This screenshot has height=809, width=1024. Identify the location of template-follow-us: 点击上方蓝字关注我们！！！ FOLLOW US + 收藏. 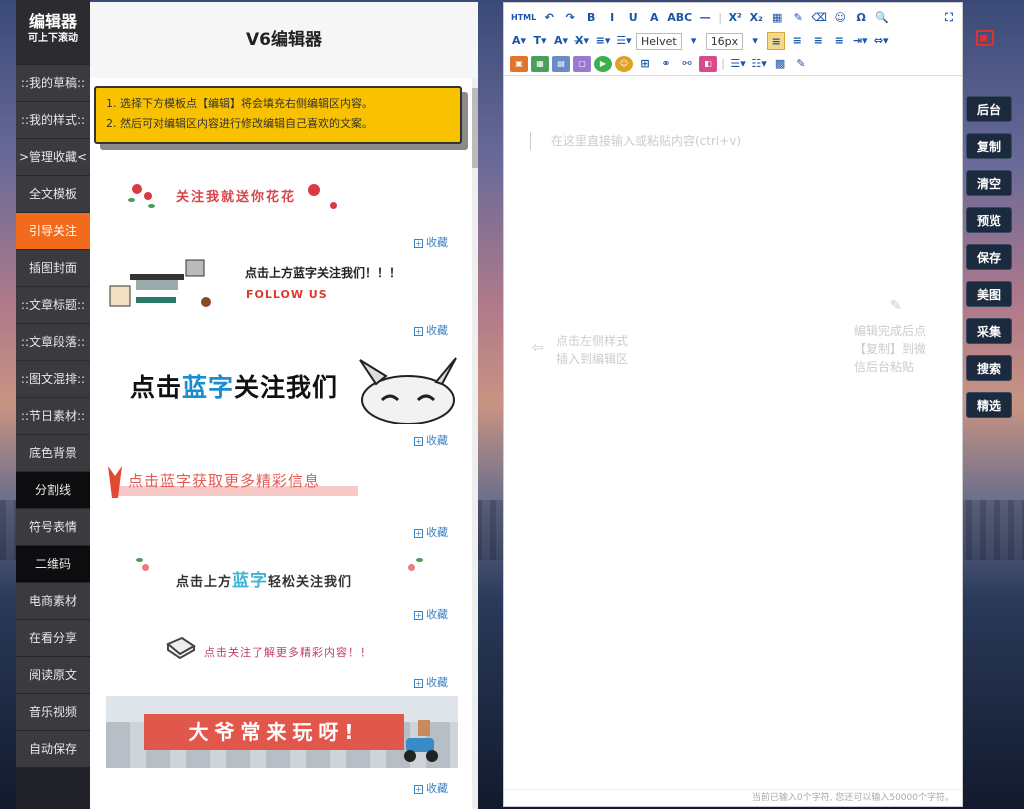
(280, 295).